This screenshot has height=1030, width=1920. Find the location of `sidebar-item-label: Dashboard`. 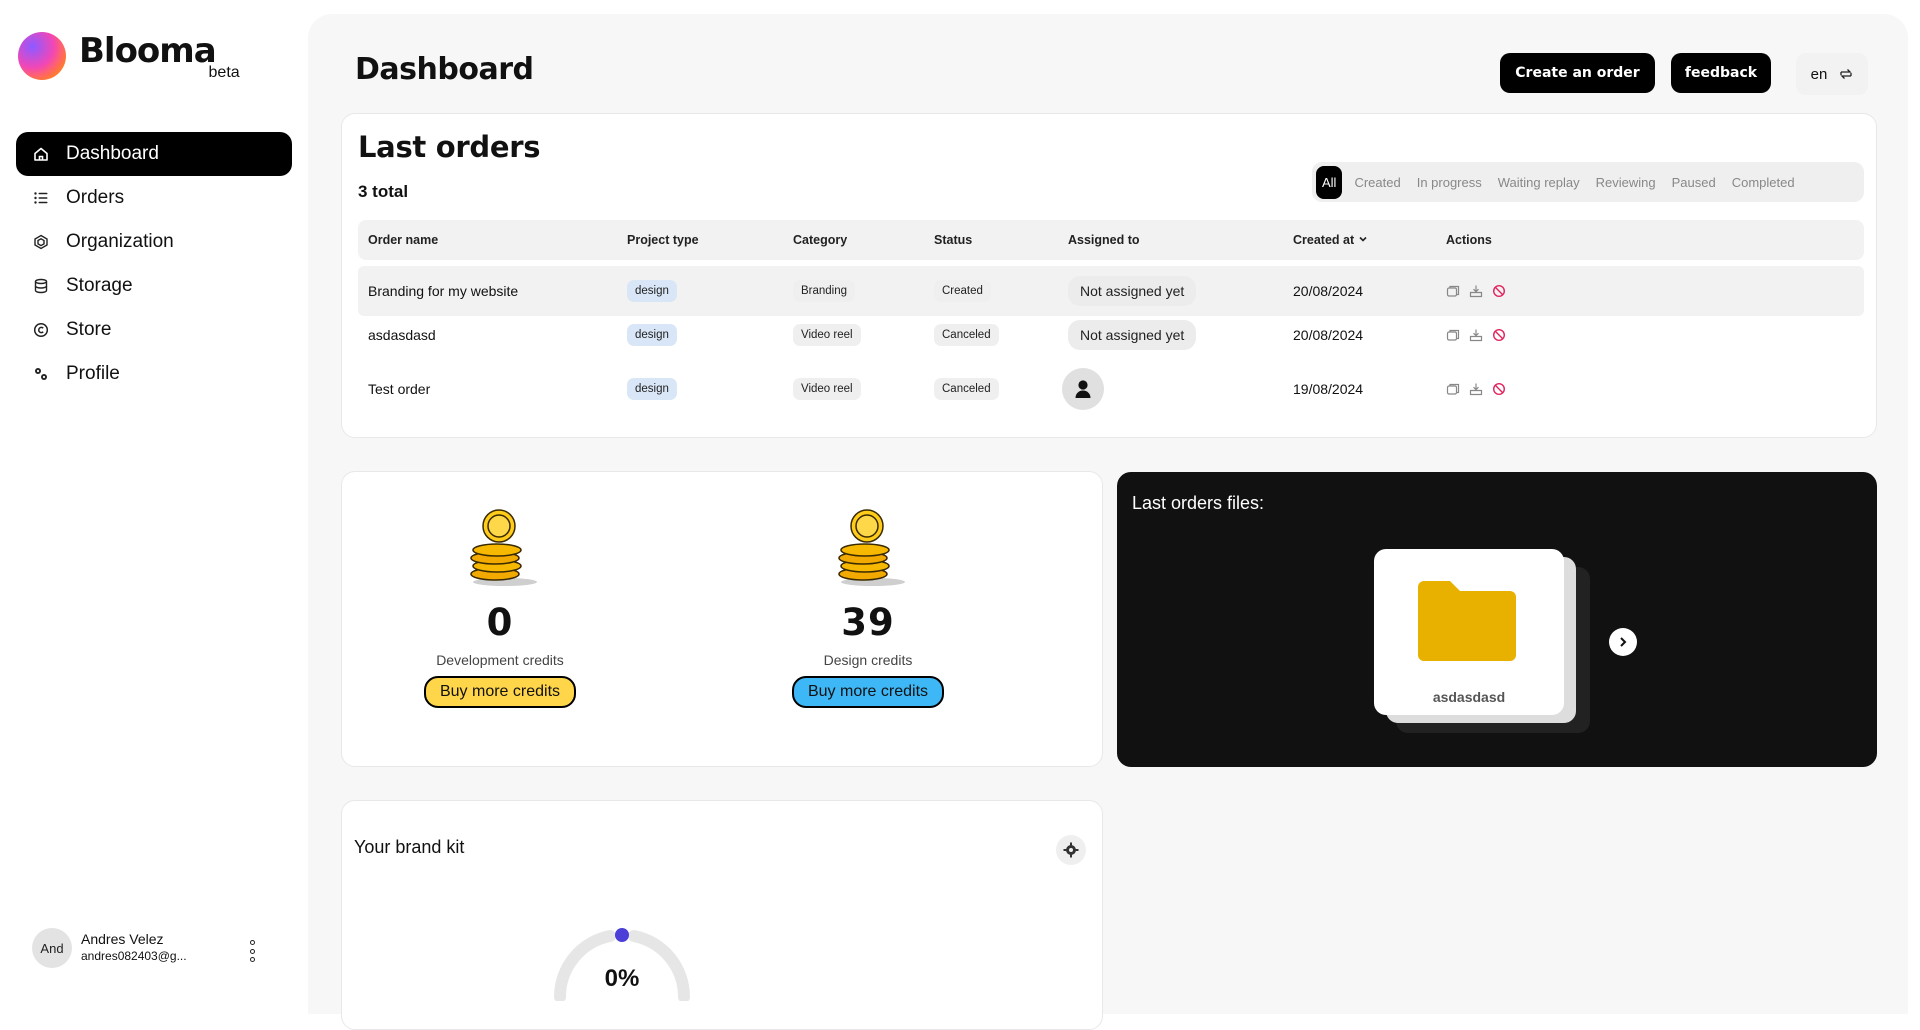

sidebar-item-label: Dashboard is located at coordinates (112, 153).